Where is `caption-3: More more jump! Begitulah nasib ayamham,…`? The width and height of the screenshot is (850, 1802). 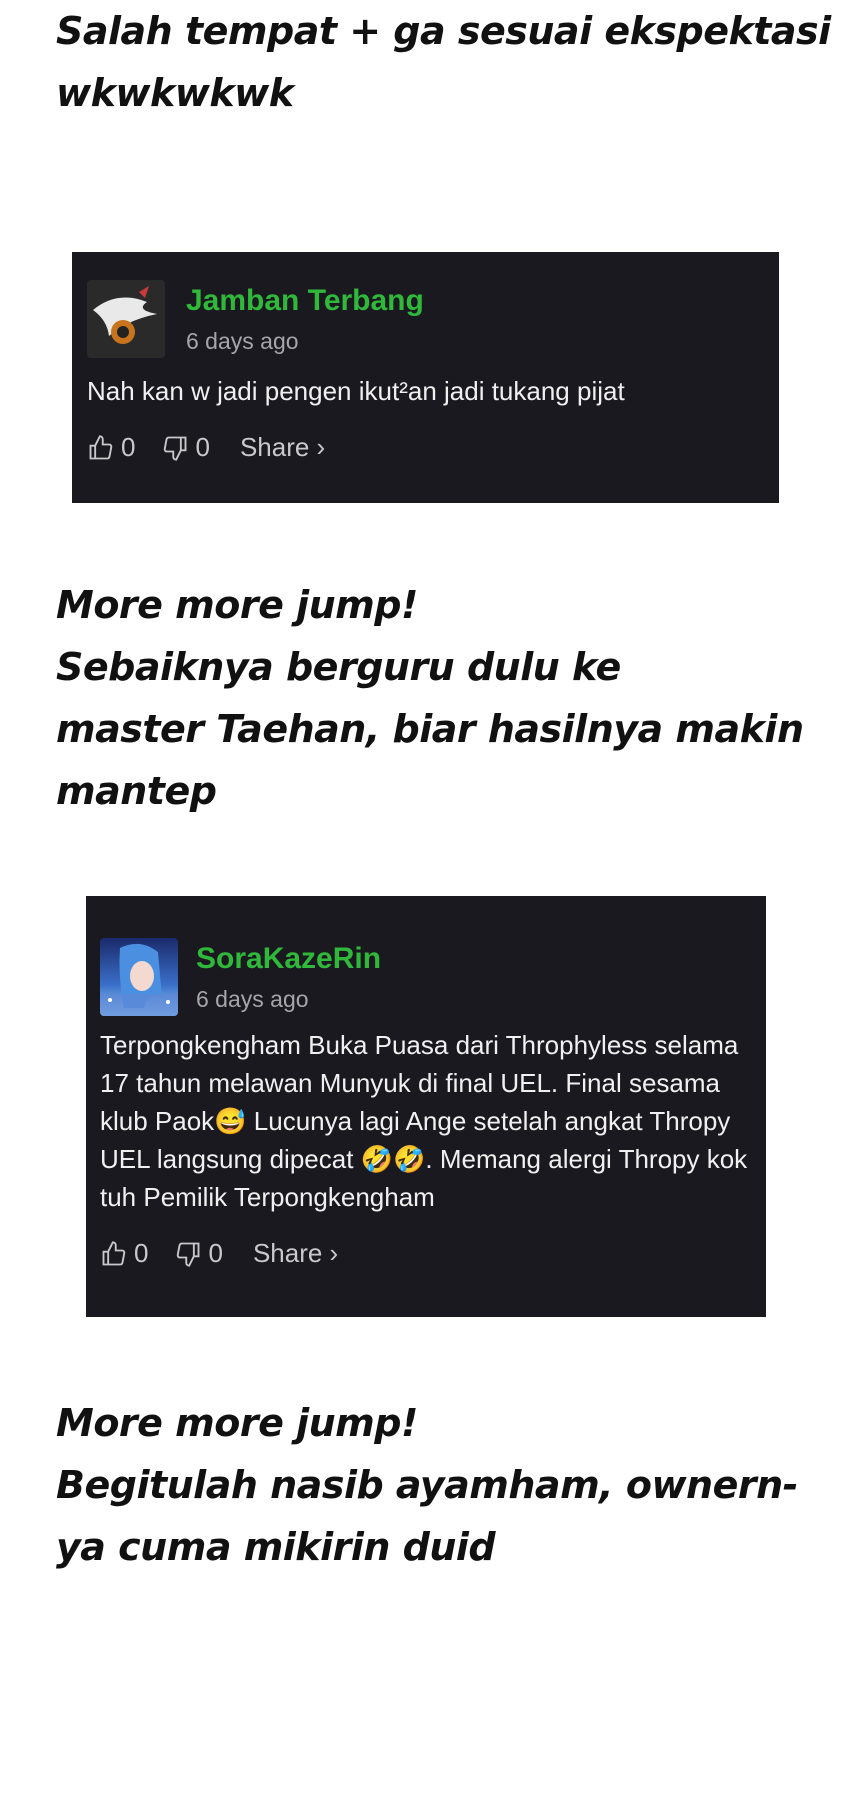
caption-3: More more jump! Begitulah nasib ayamham,… is located at coordinates (427, 1485).